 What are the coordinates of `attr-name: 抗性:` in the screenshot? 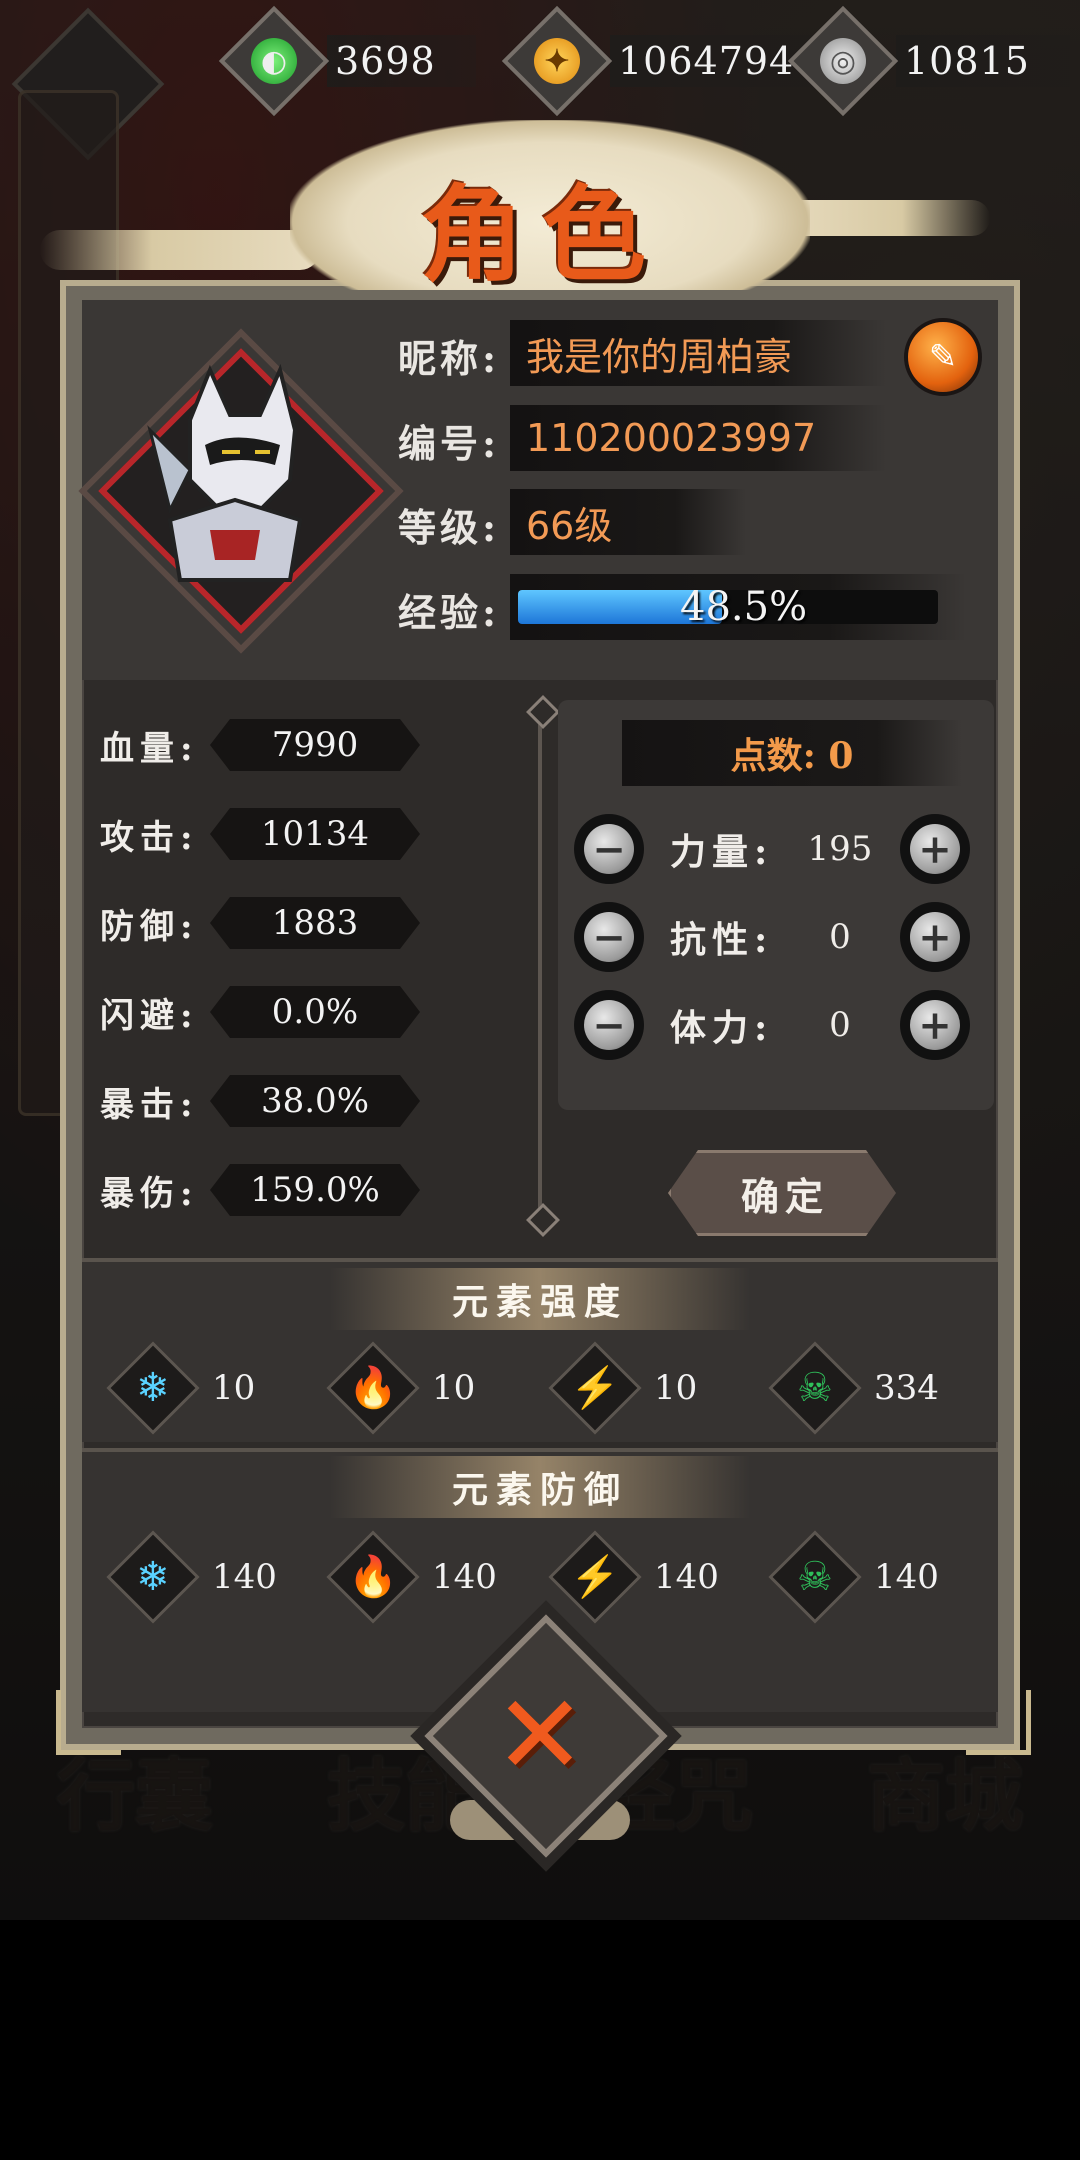 It's located at (722, 940).